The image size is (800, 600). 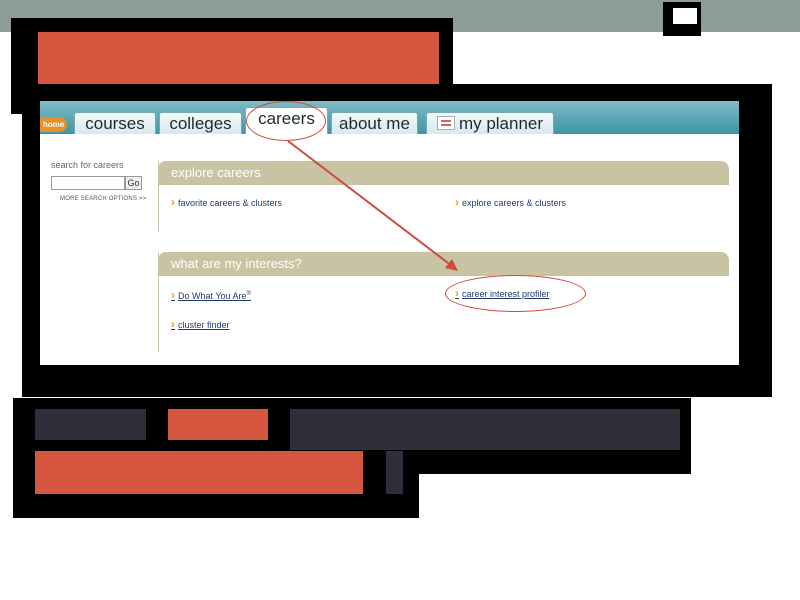 I want to click on arrow-line, so click(x=370, y=203).